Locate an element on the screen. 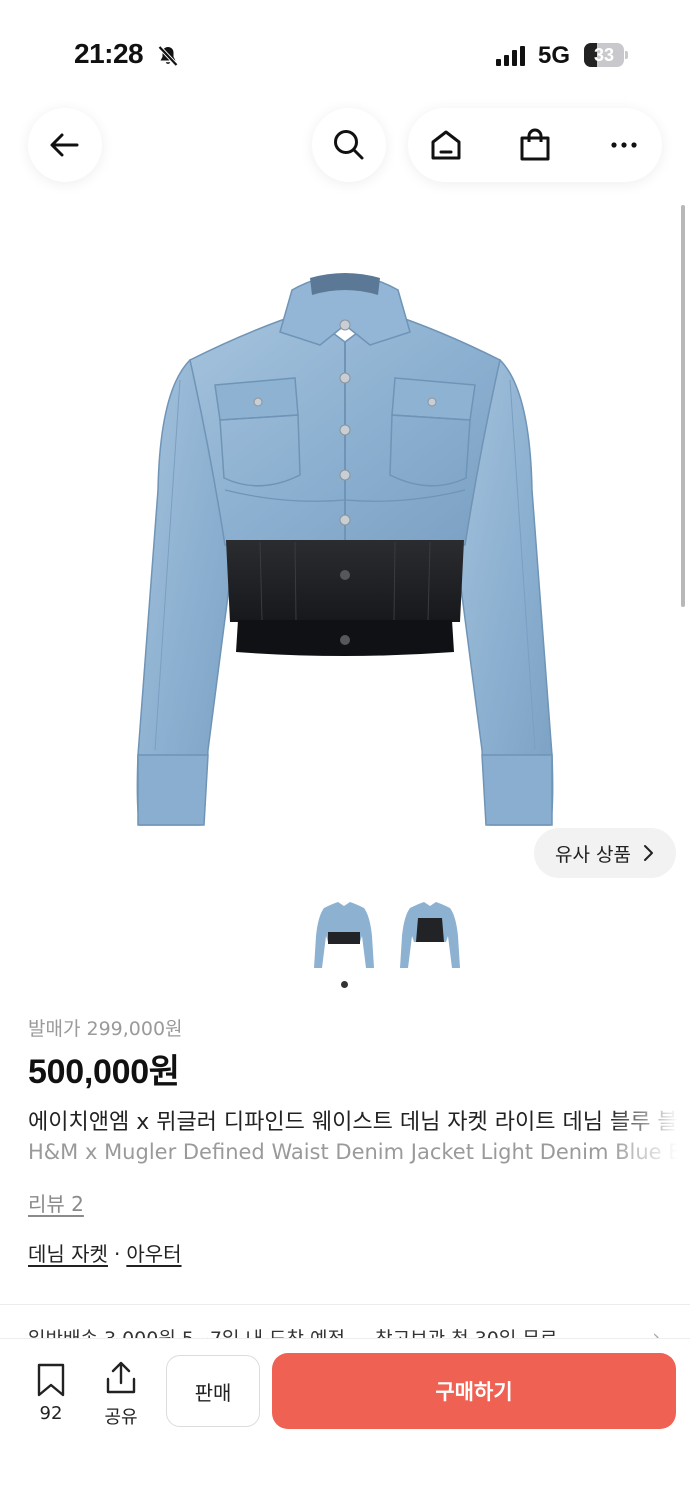  arrow-left-icon is located at coordinates (64, 145).